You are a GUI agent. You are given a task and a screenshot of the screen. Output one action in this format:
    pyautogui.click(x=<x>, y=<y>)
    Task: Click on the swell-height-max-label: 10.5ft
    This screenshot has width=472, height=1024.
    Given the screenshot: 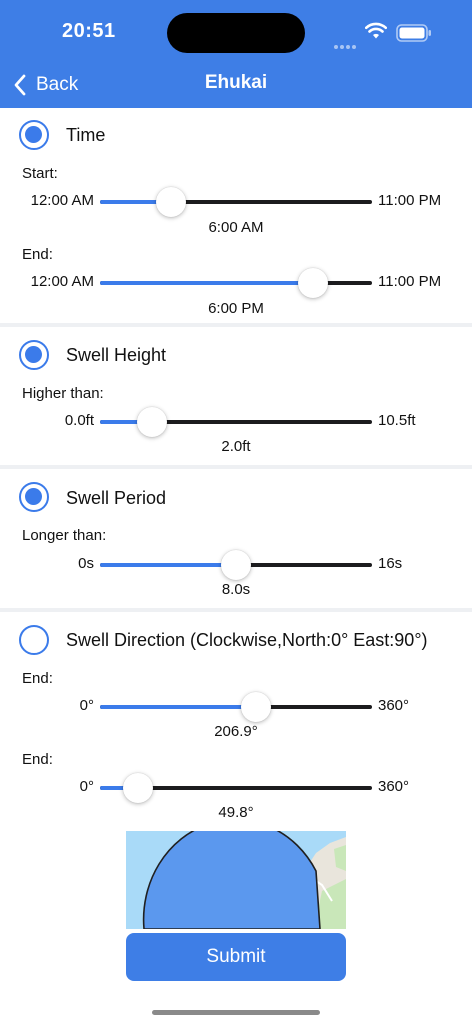 What is the action you would take?
    pyautogui.click(x=397, y=420)
    